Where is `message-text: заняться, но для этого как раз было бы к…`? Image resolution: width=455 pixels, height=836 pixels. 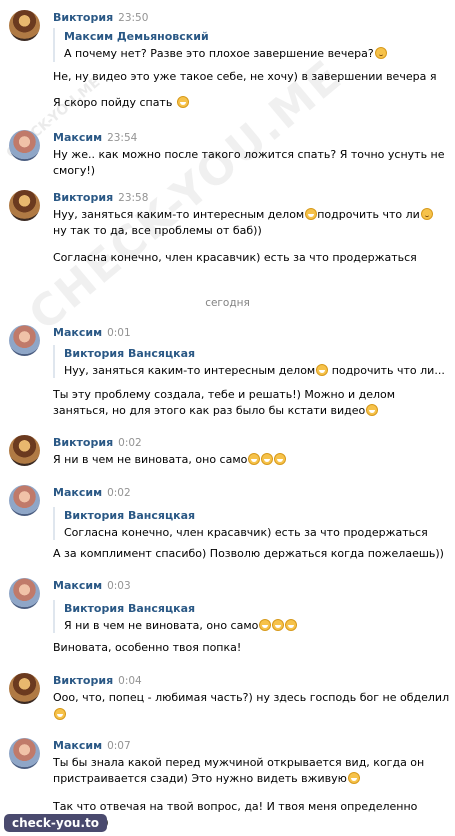 message-text: заняться, но для этого как раз было бы к… is located at coordinates (251, 410).